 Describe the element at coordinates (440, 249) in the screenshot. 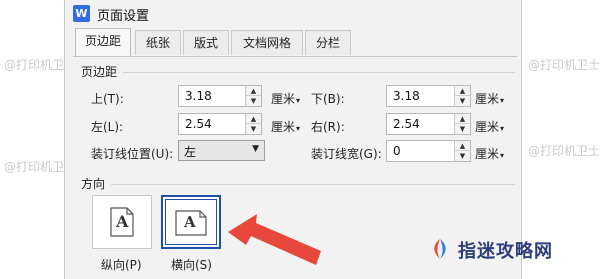

I see `brand-logo-icon` at that location.